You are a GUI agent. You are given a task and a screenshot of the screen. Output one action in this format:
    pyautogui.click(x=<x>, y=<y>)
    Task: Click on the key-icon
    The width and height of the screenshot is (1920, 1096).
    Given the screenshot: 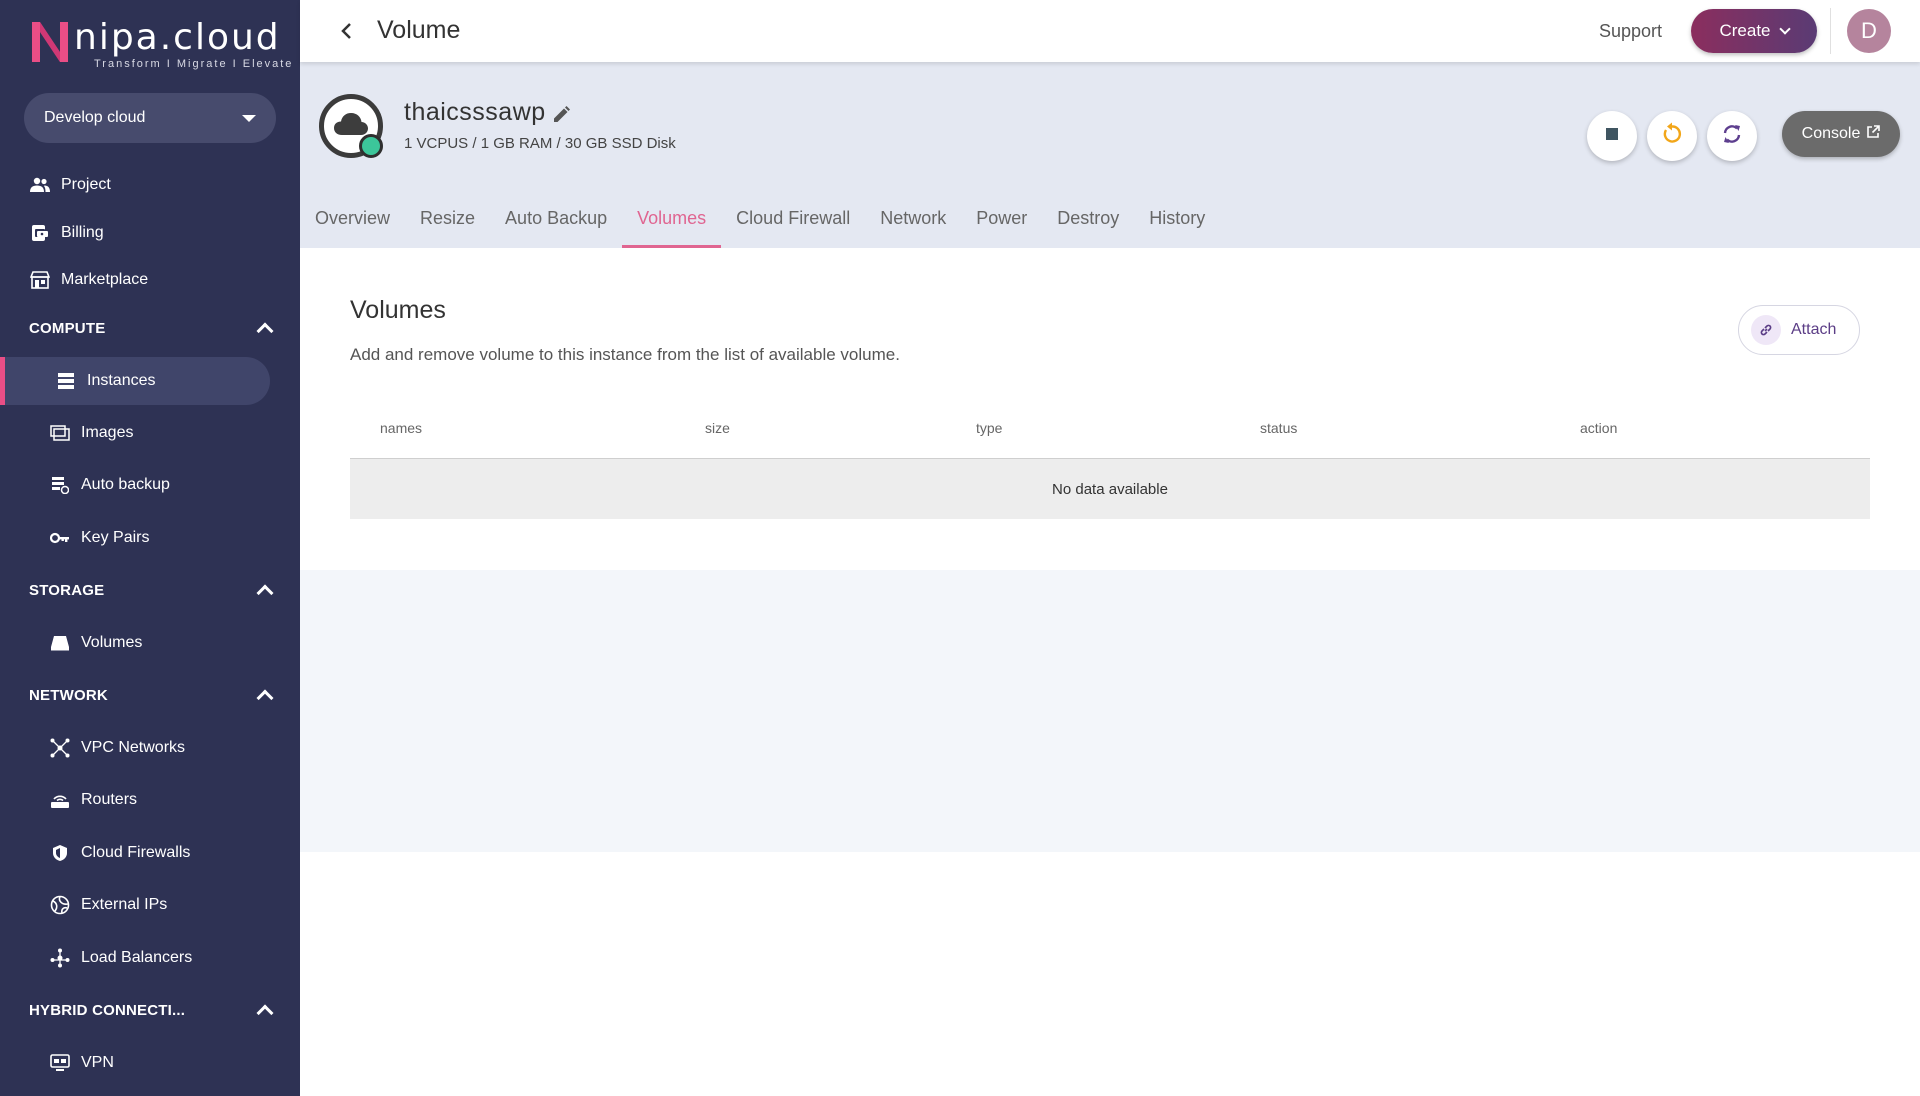 What is the action you would take?
    pyautogui.click(x=60, y=538)
    